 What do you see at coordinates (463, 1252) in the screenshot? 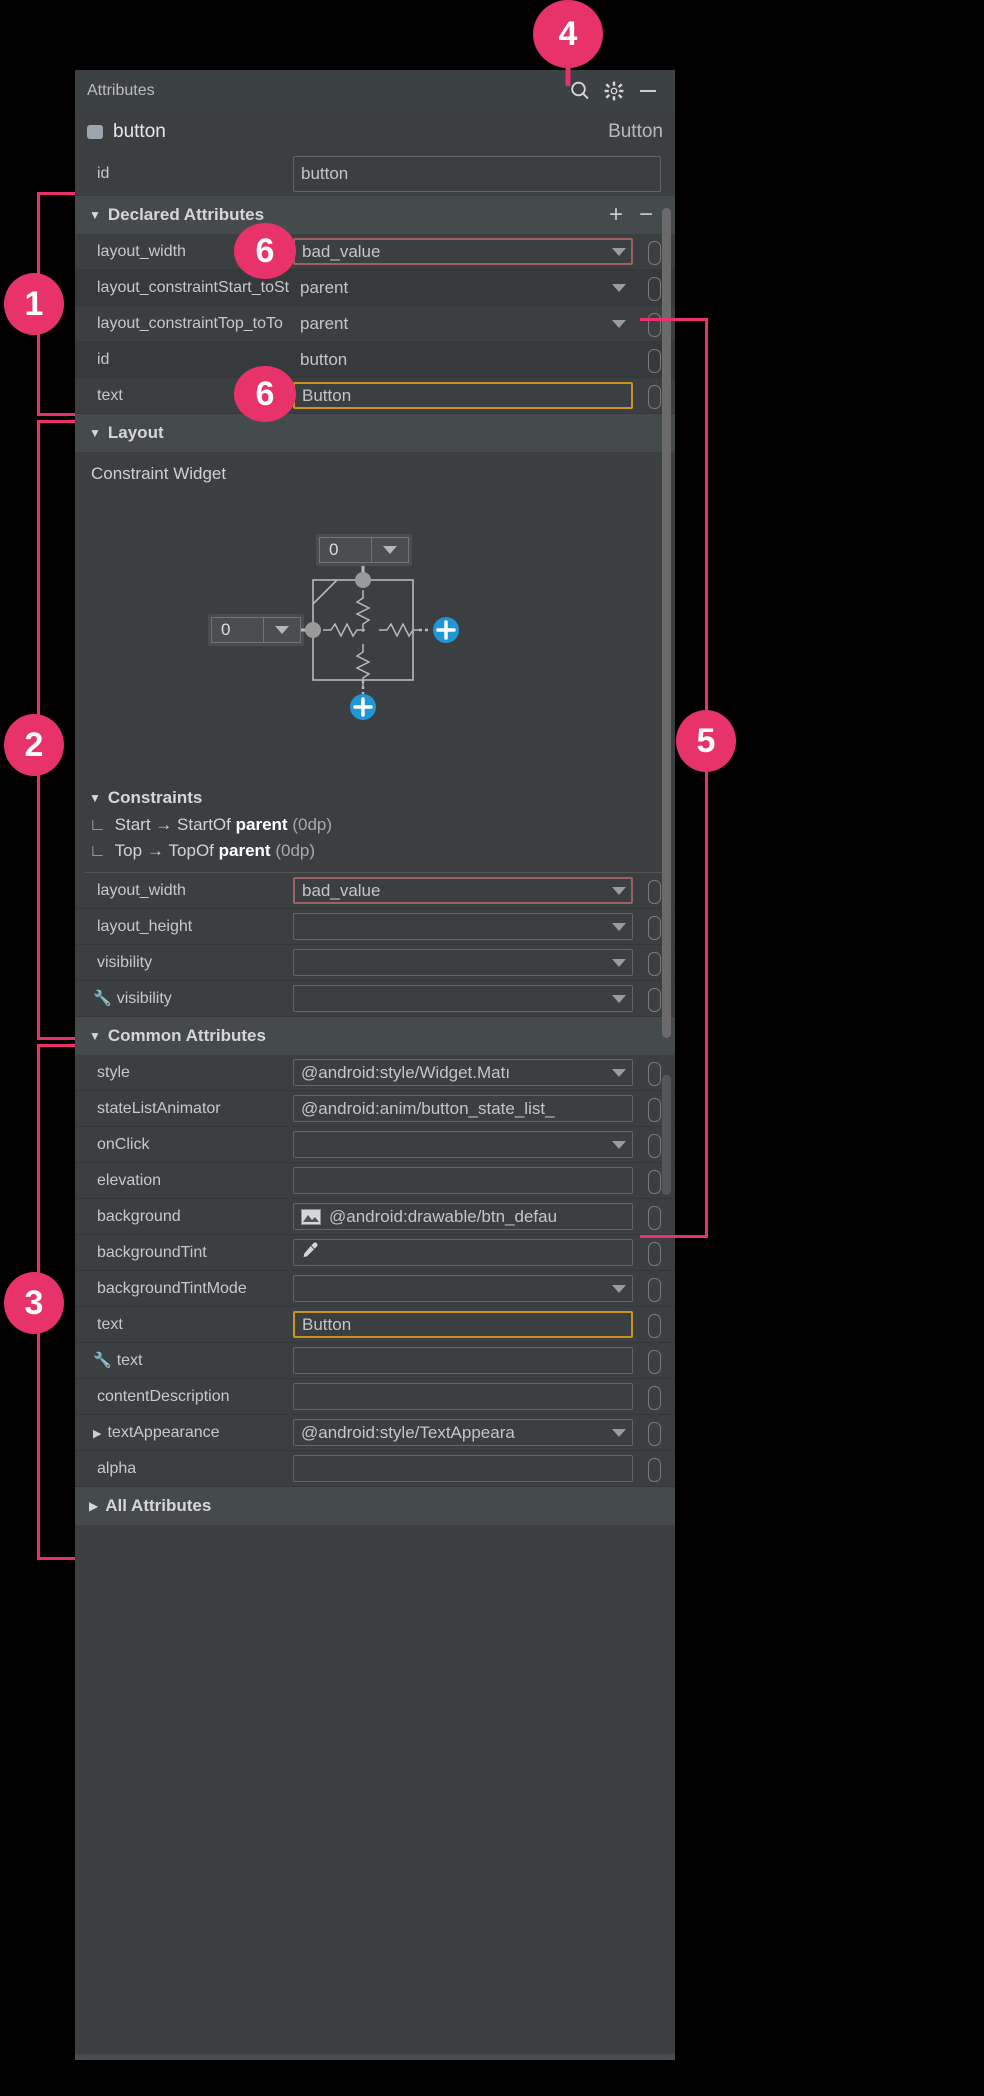
I see `backgroundtint-input` at bounding box center [463, 1252].